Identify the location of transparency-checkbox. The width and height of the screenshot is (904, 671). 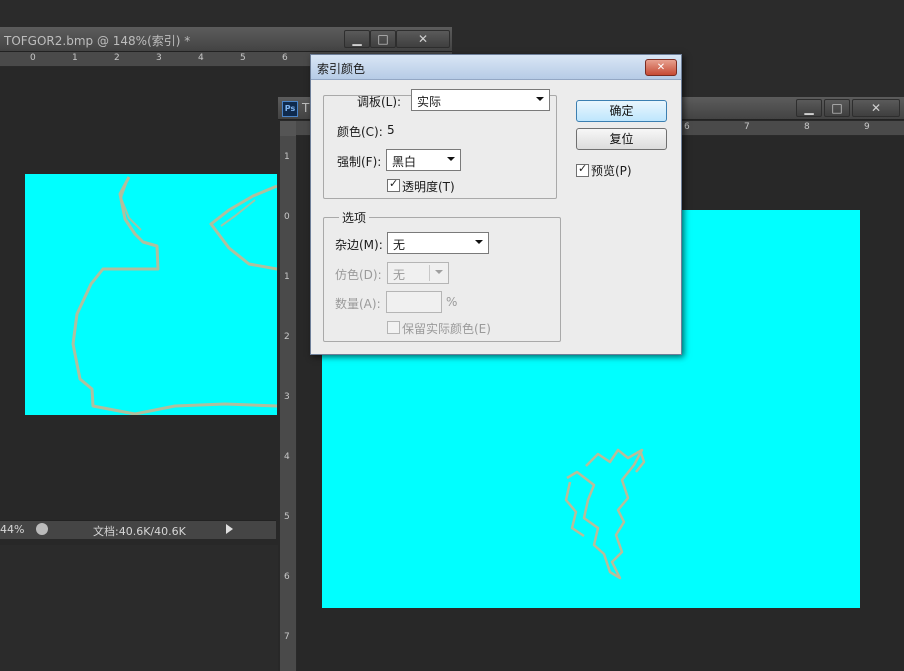
(393, 184).